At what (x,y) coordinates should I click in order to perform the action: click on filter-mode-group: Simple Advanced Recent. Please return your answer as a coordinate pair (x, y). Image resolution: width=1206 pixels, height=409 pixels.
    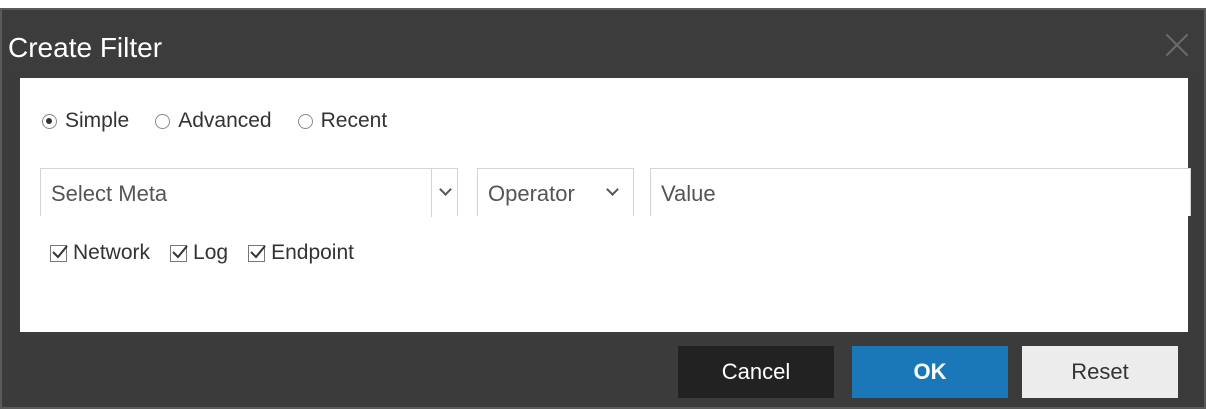
    Looking at the image, I should click on (227, 121).